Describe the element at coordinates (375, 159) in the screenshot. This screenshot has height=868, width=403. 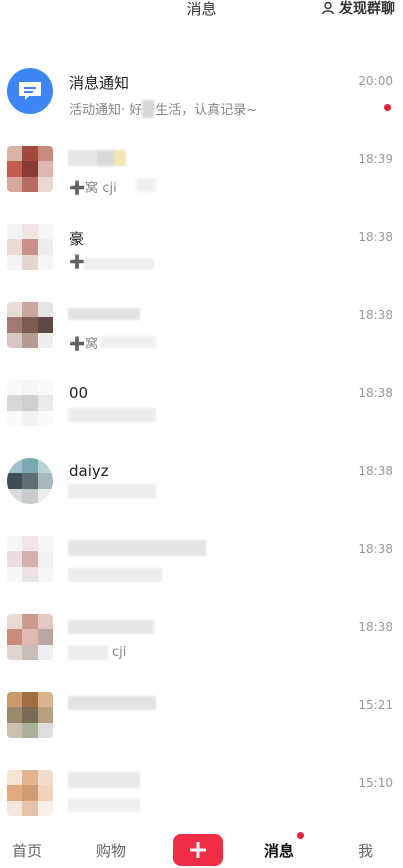
I see `conversation-time: 18:39` at that location.